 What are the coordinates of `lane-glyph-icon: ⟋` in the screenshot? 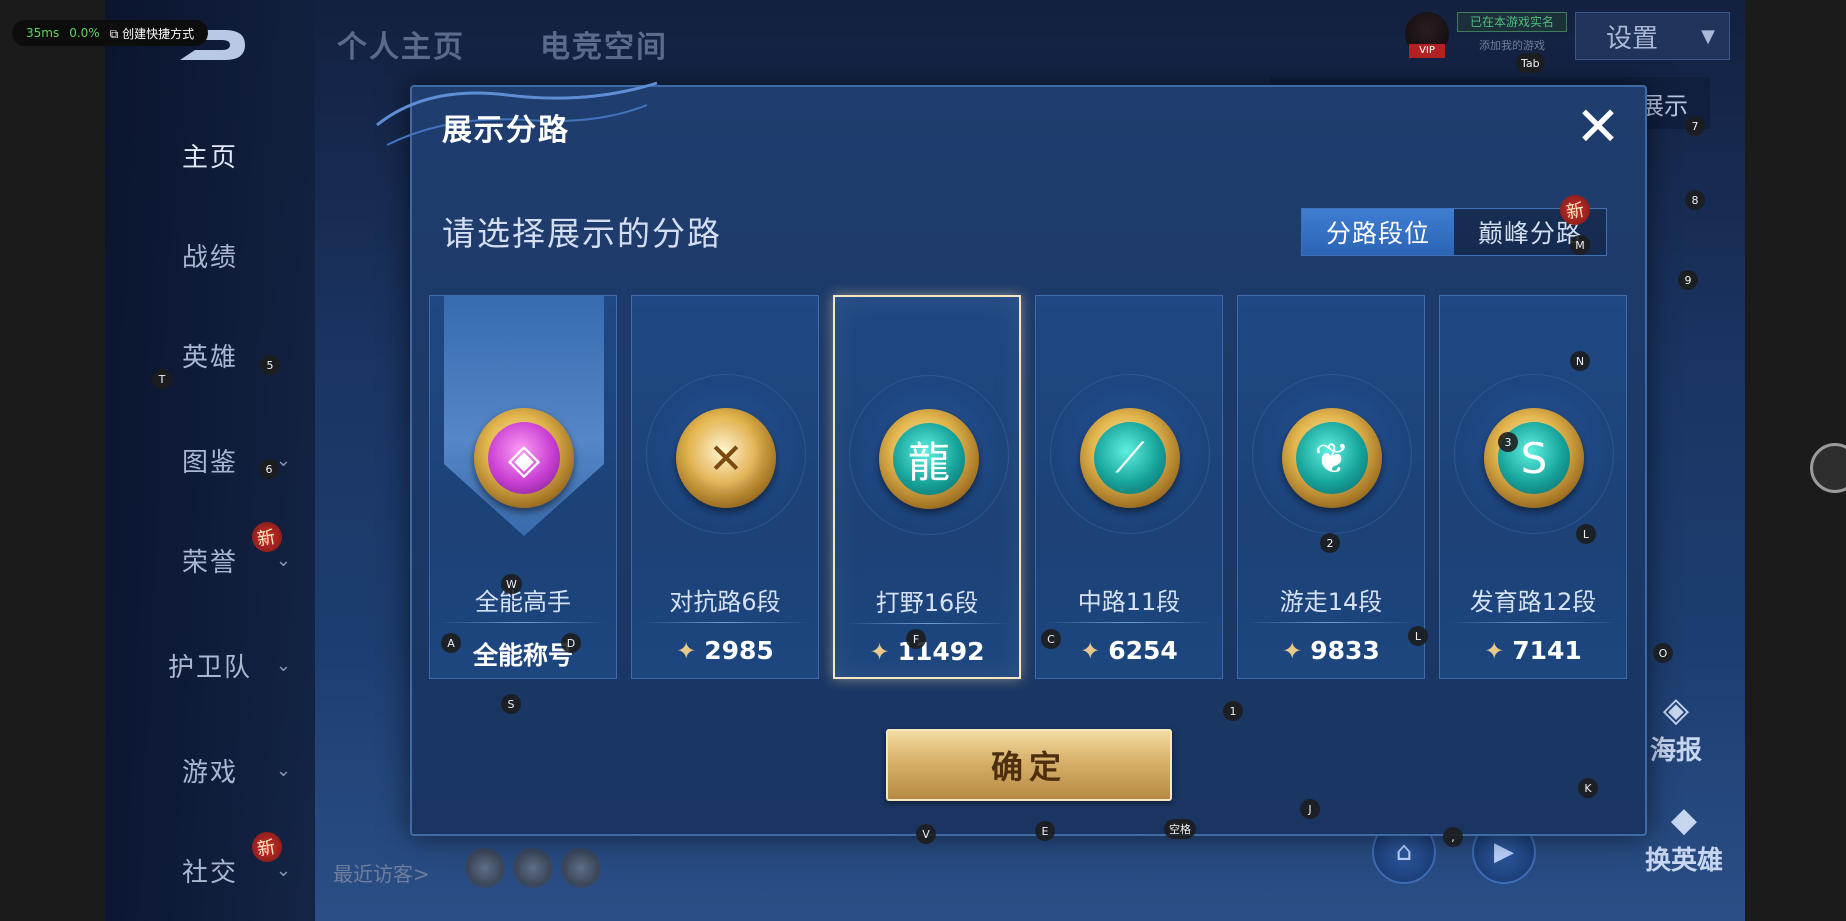 It's located at (1130, 458).